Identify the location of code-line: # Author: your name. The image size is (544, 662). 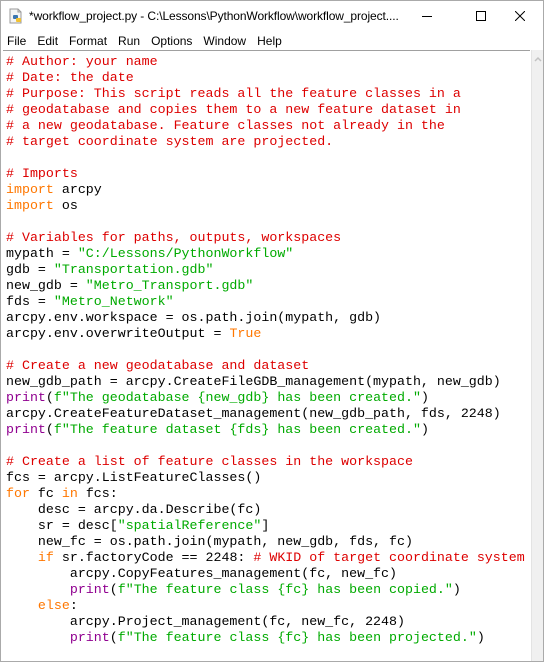
(265, 62).